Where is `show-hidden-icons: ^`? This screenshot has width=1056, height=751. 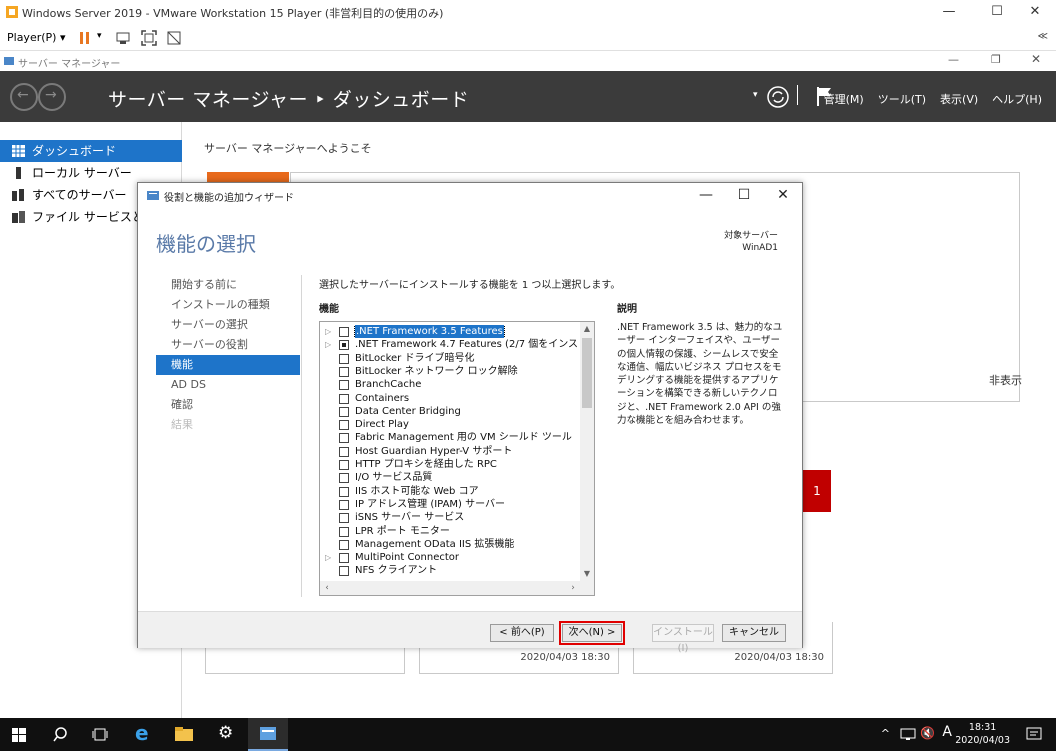 show-hidden-icons: ^ is located at coordinates (885, 733).